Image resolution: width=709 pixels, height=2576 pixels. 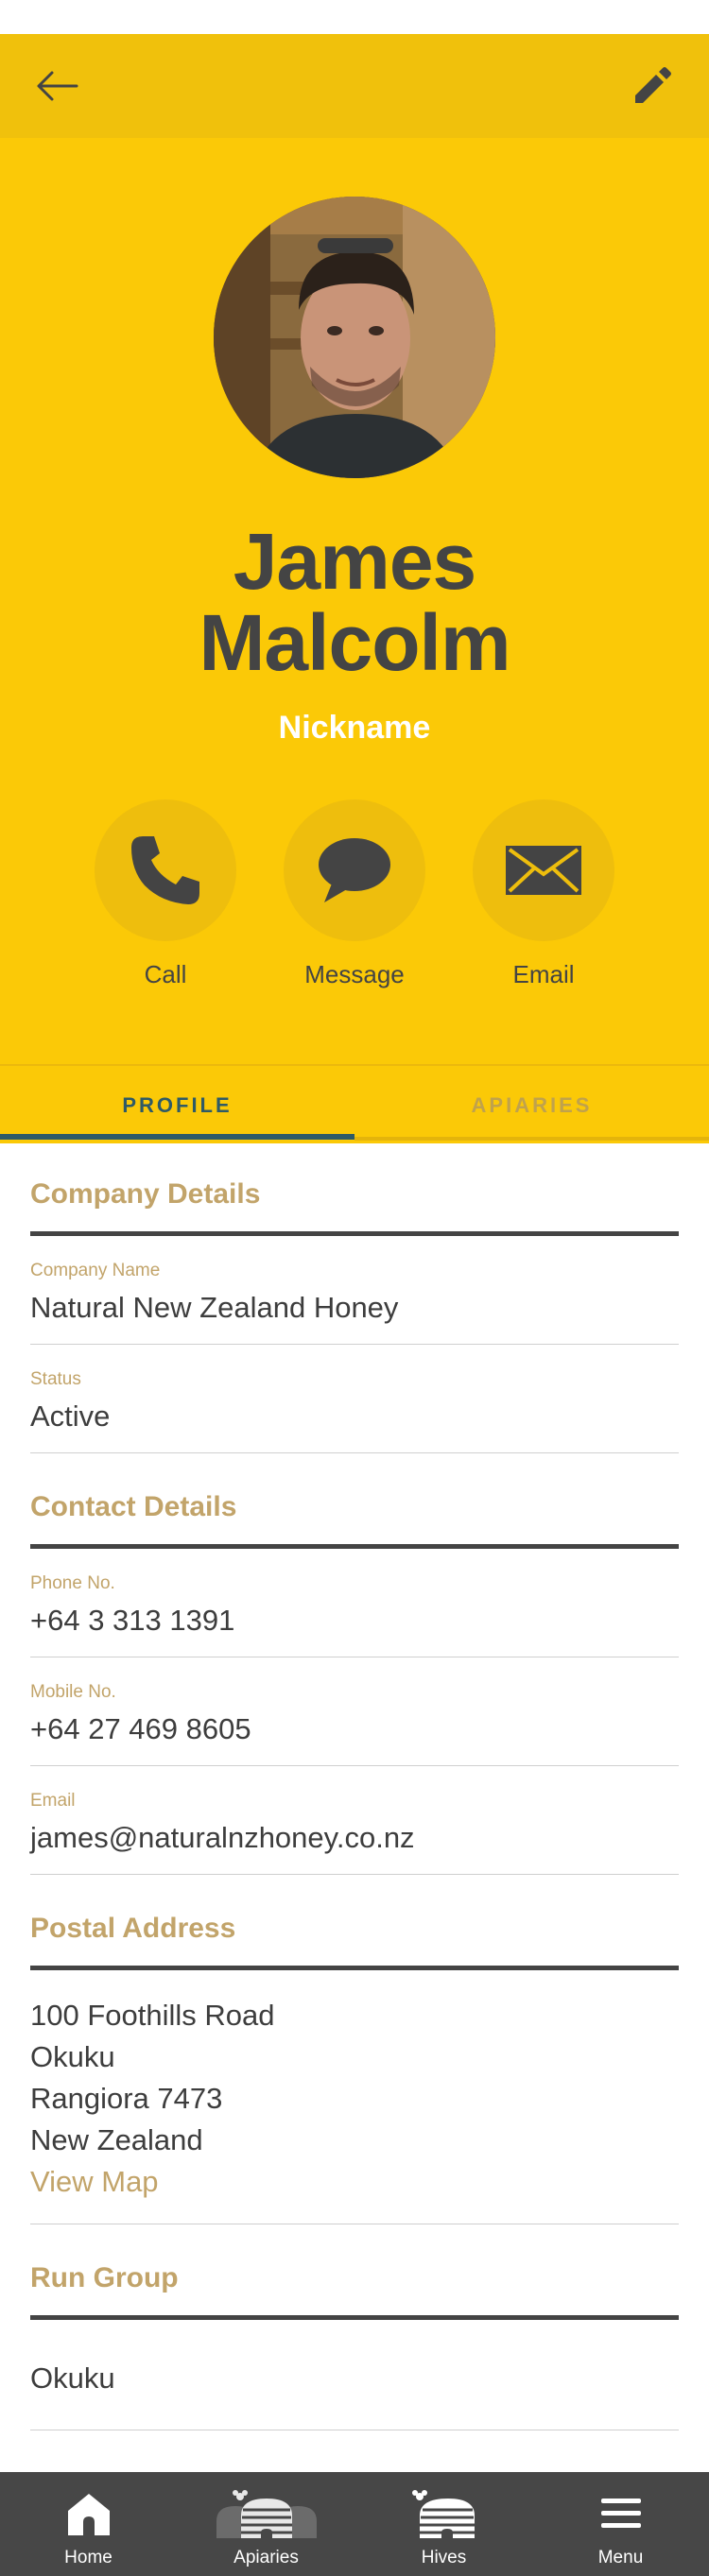 What do you see at coordinates (354, 1603) in the screenshot?
I see `phone-field: Phone No. +64 3 313 1391` at bounding box center [354, 1603].